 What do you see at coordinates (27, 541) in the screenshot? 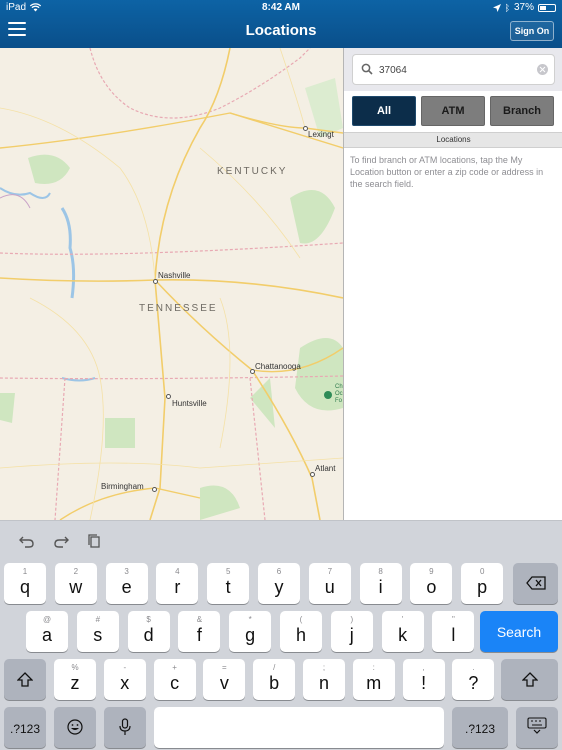
I see `undo-icon` at bounding box center [27, 541].